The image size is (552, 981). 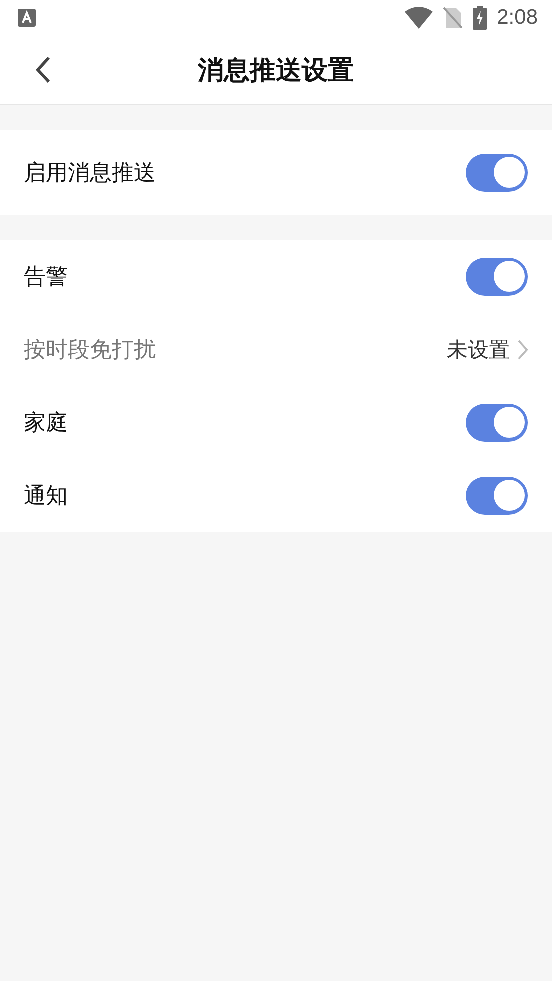 What do you see at coordinates (46, 278) in the screenshot?
I see `setting-label: 告警` at bounding box center [46, 278].